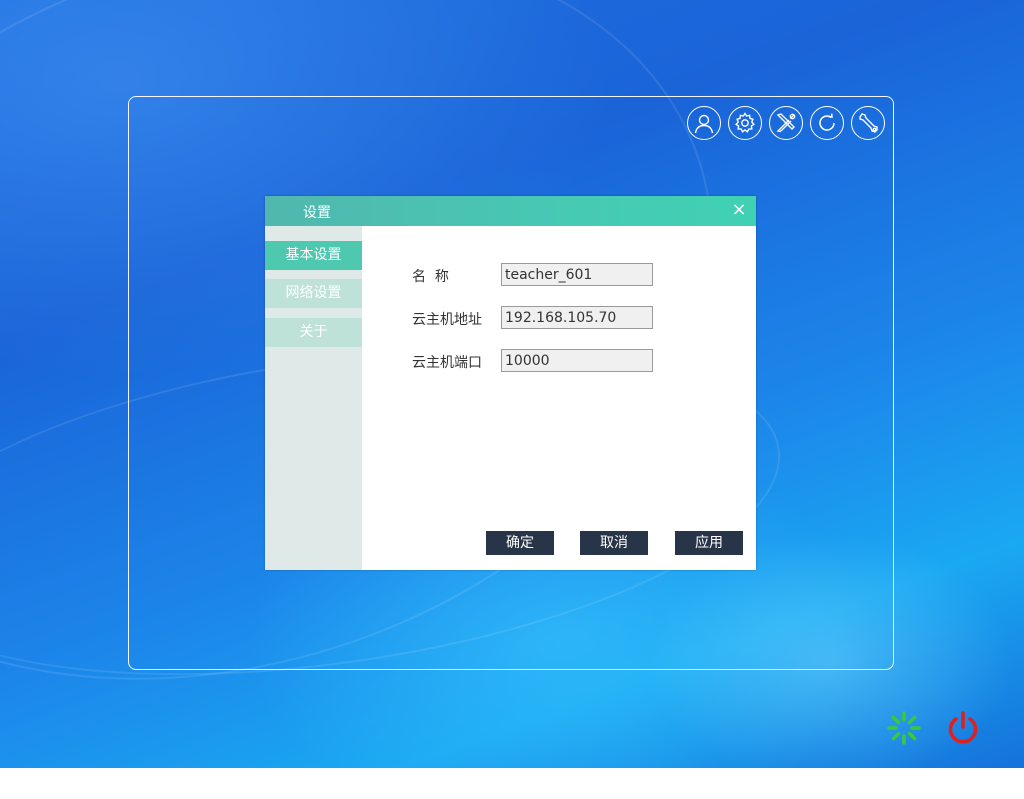 The image size is (1024, 799). What do you see at coordinates (614, 543) in the screenshot?
I see `cancel-button: 取消` at bounding box center [614, 543].